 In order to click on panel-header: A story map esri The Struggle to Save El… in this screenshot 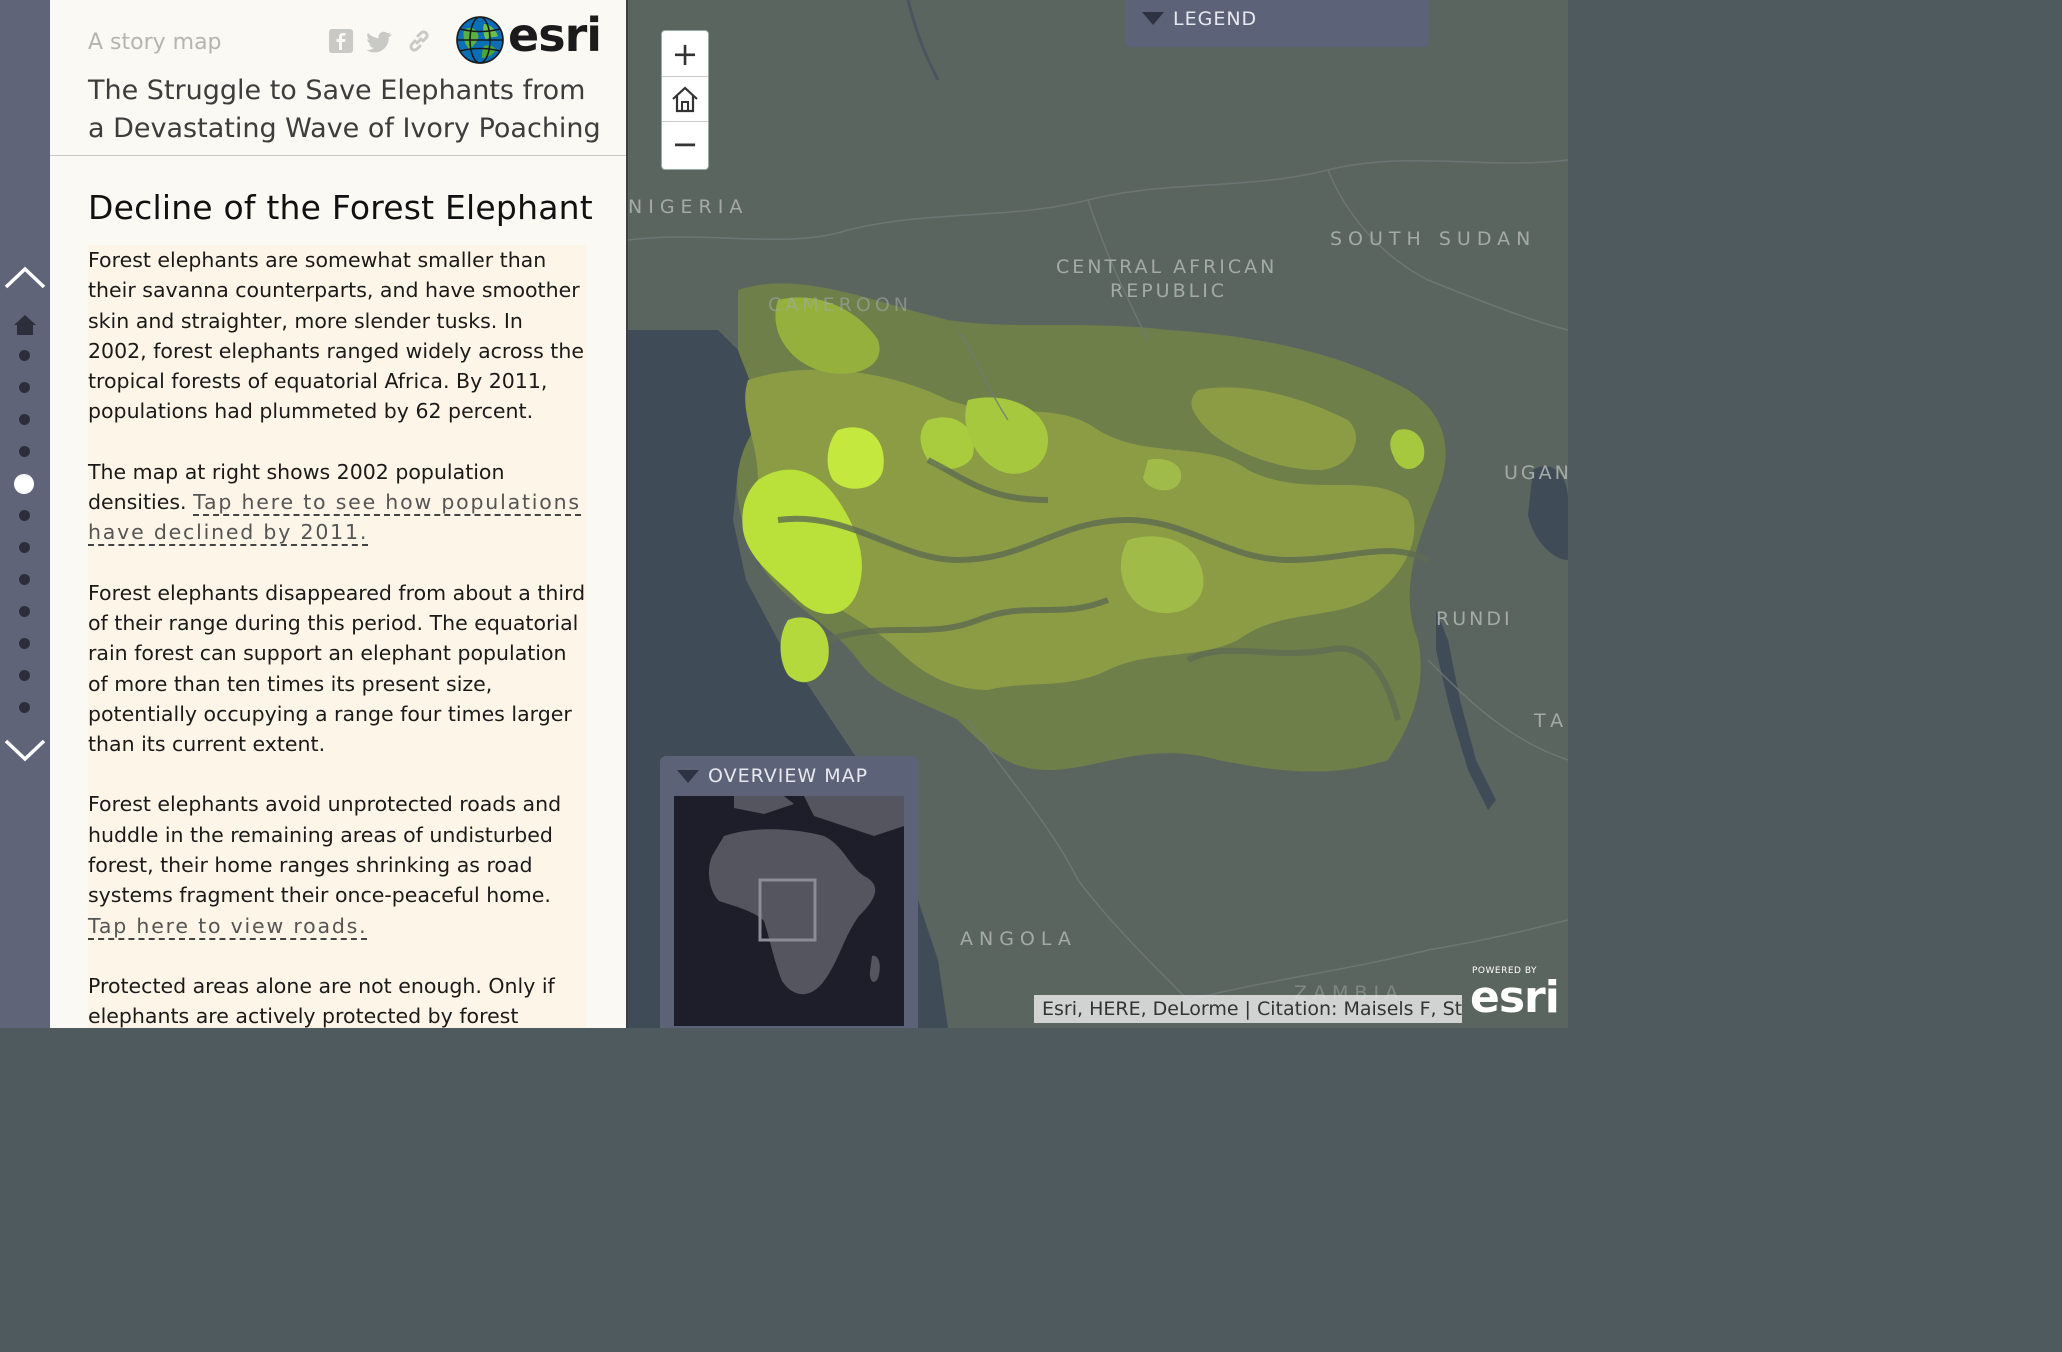, I will do `click(338, 78)`.